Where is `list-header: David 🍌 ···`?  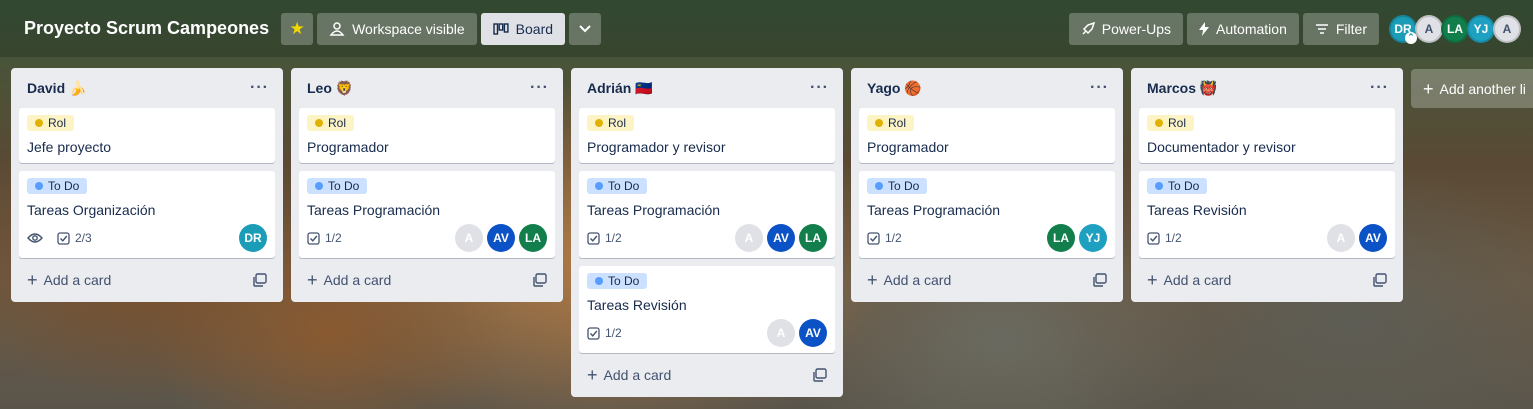
list-header: David 🍌 ··· is located at coordinates (147, 88).